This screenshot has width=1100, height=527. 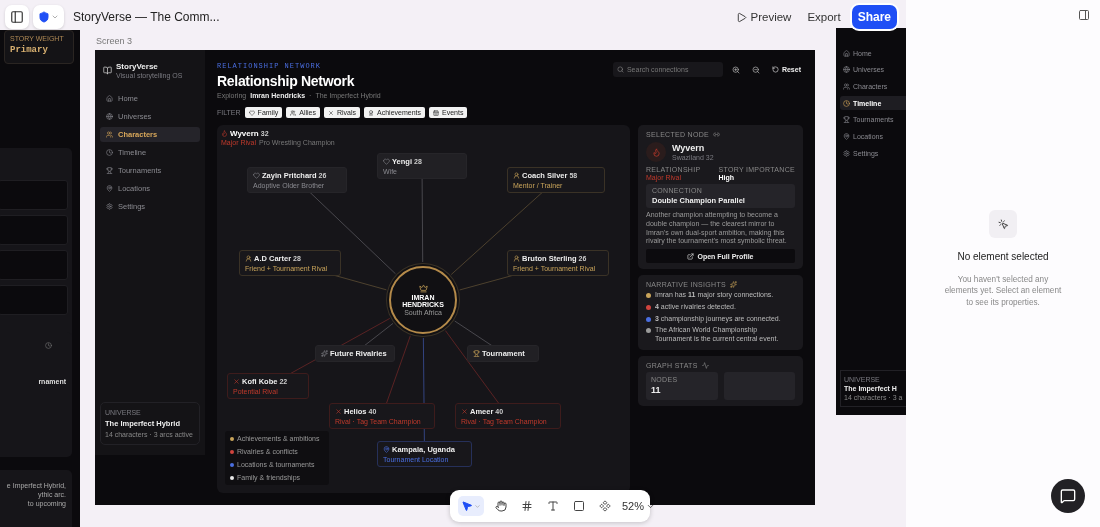 I want to click on page-title: Relationship Network, so click(x=286, y=81).